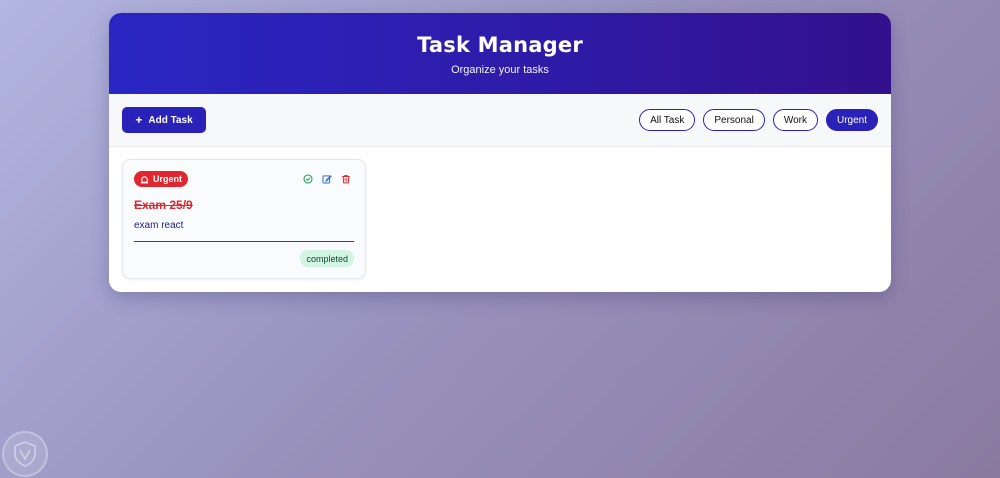 This screenshot has height=478, width=1000. I want to click on add-task-button: + Add Task, so click(164, 120).